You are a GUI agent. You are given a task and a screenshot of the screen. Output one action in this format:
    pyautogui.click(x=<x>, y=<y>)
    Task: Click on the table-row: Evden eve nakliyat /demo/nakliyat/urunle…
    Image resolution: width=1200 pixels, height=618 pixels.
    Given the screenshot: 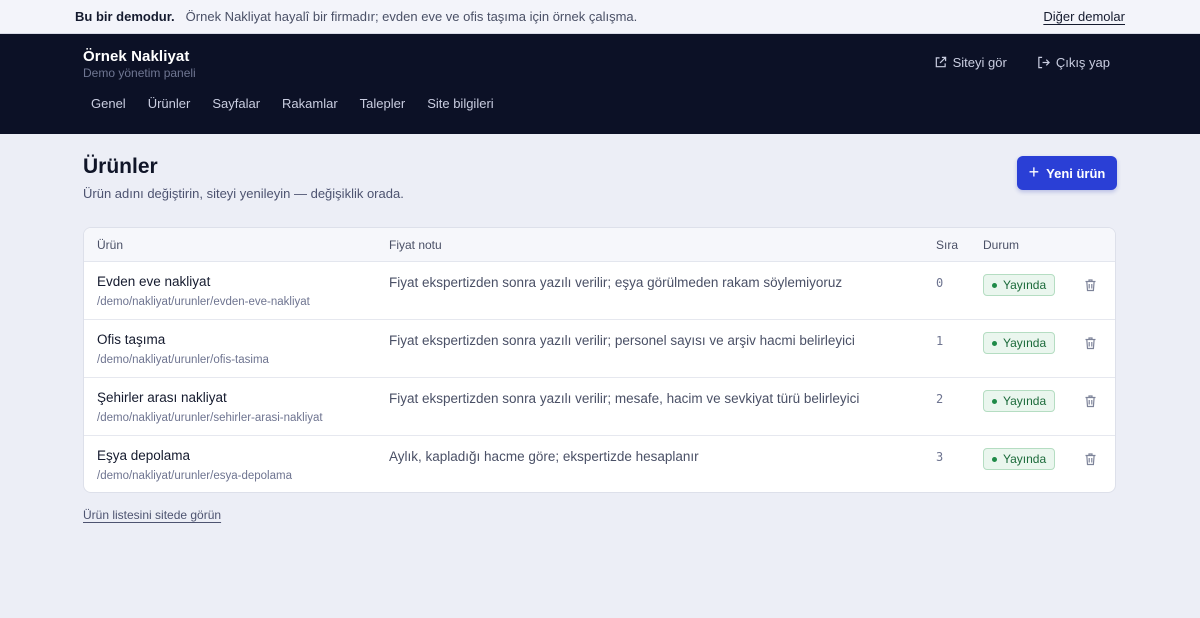 What is the action you would take?
    pyautogui.click(x=599, y=291)
    